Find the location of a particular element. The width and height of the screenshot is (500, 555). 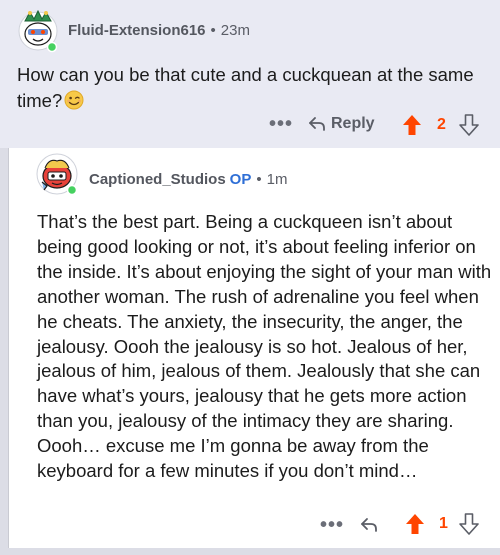

thread-divider is located at coordinates (8, 348).